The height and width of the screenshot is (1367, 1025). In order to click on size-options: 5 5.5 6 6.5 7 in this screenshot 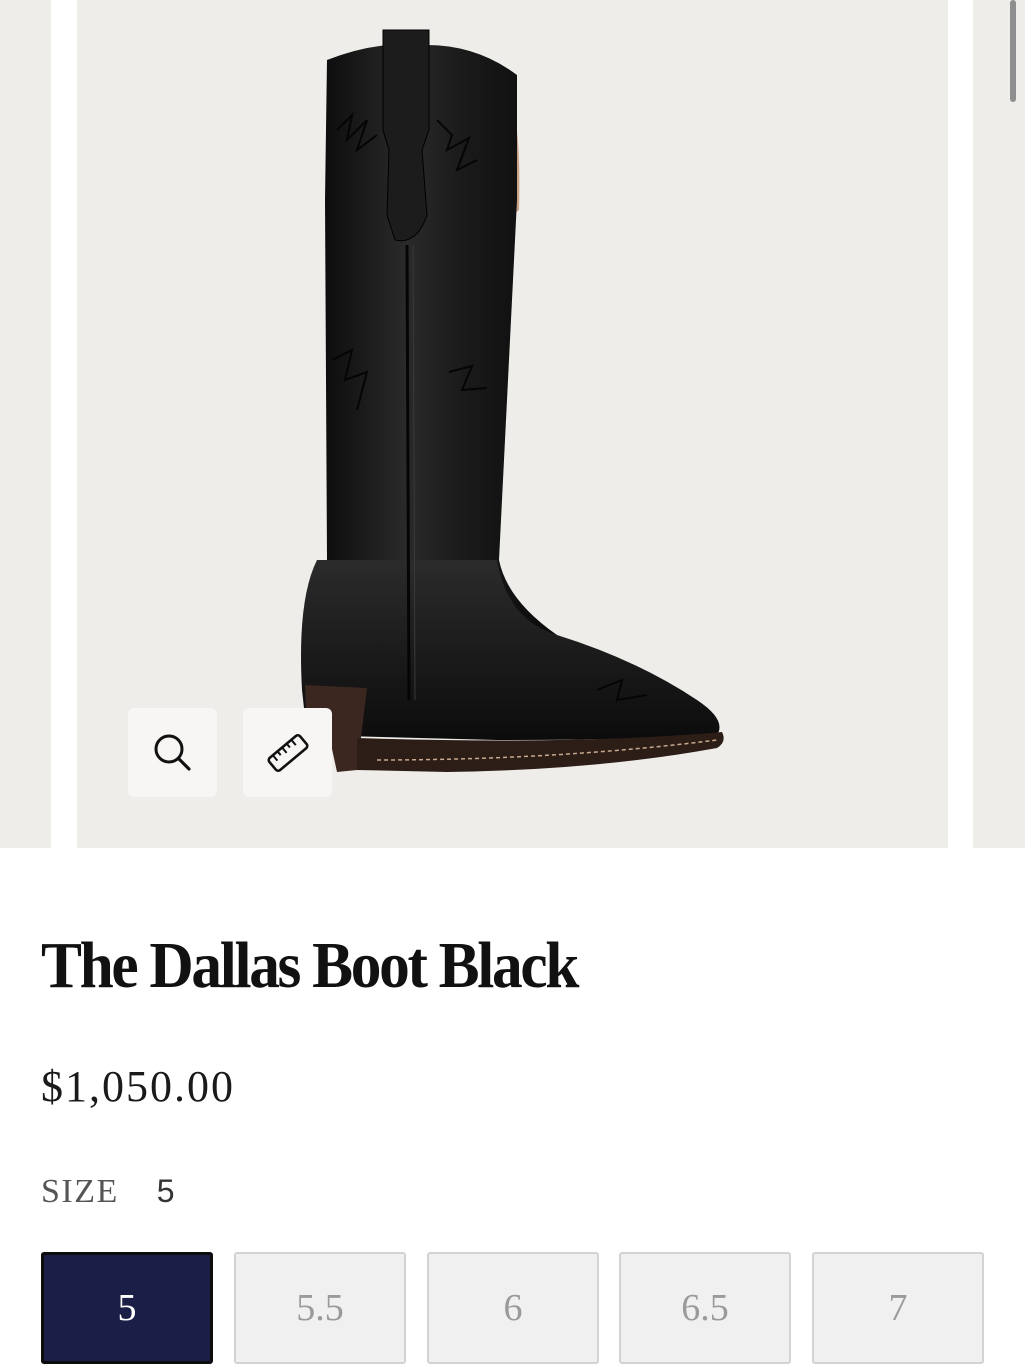, I will do `click(513, 1309)`.